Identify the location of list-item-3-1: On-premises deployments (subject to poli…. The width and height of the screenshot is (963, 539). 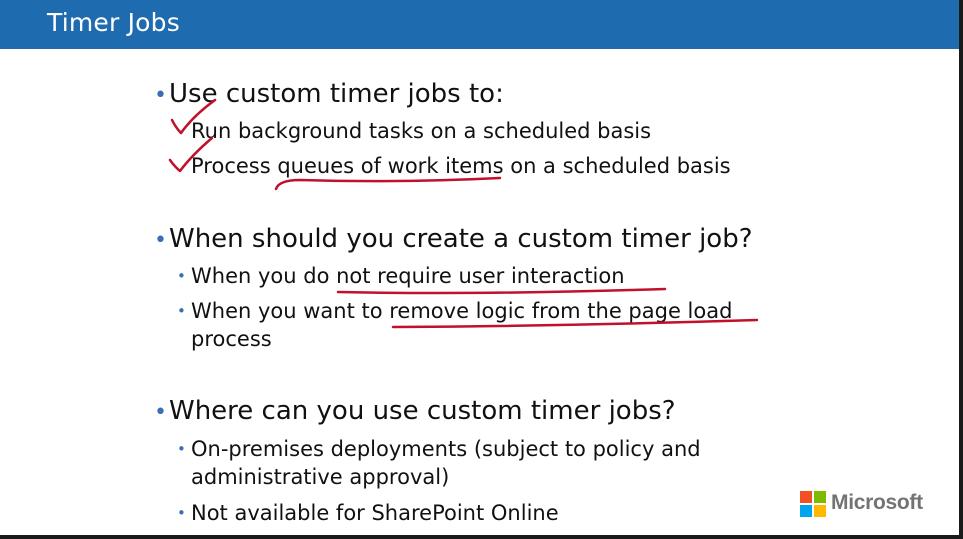
(446, 449).